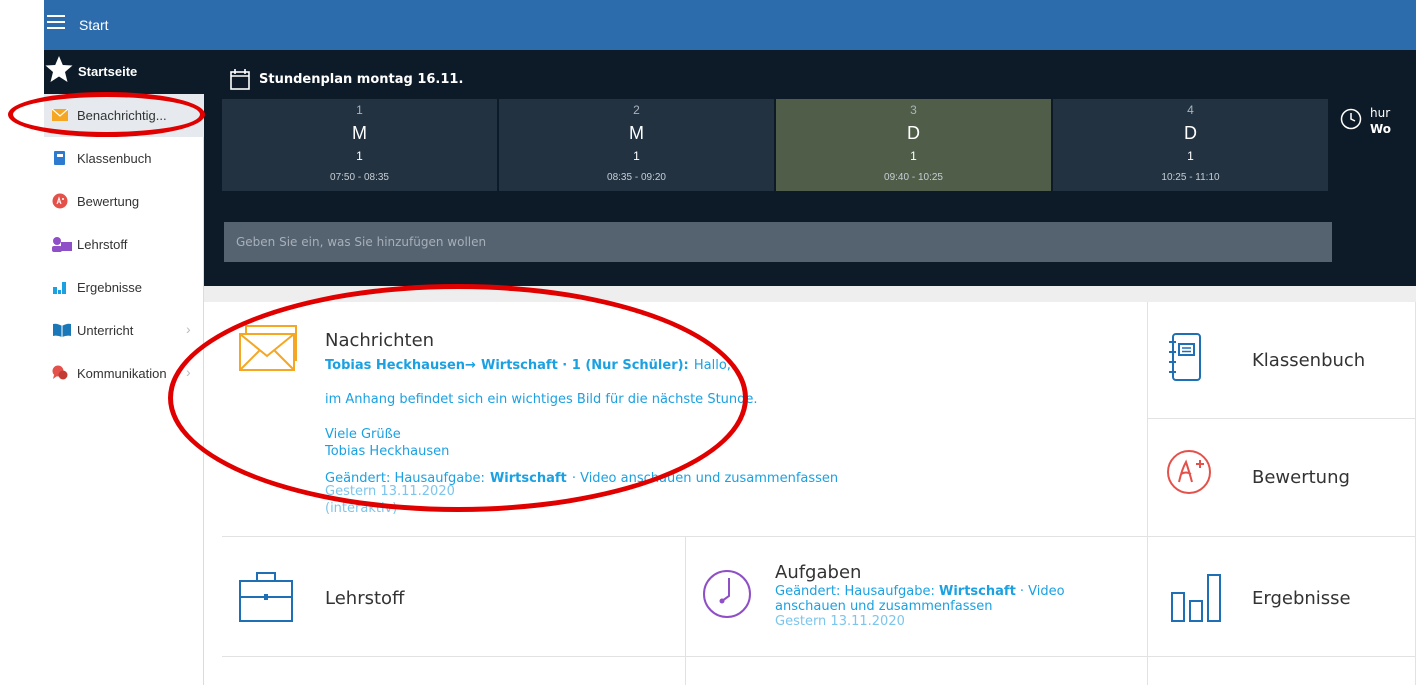 The width and height of the screenshot is (1416, 685). Describe the element at coordinates (778, 242) in the screenshot. I see `add-entry-input` at that location.